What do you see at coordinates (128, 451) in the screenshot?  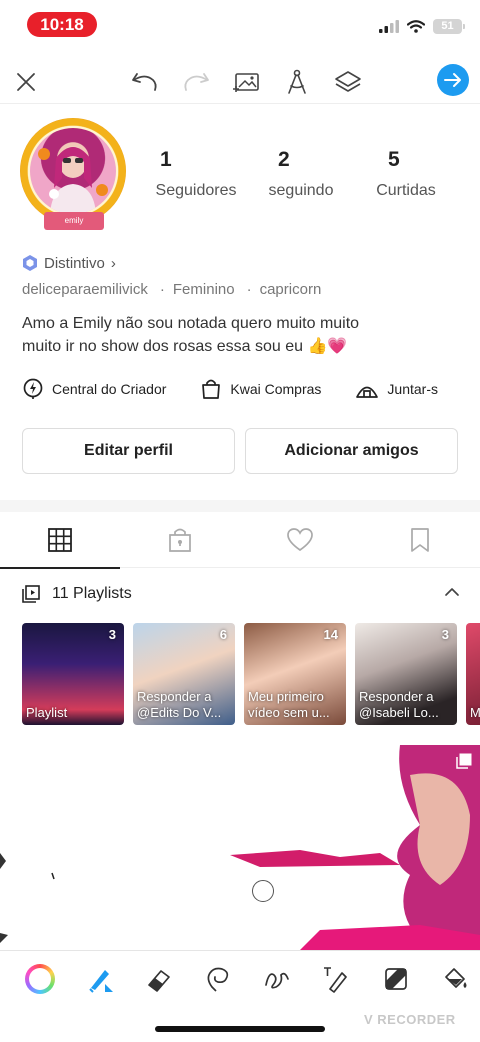 I see `edit-profile-button: Editar perfil` at bounding box center [128, 451].